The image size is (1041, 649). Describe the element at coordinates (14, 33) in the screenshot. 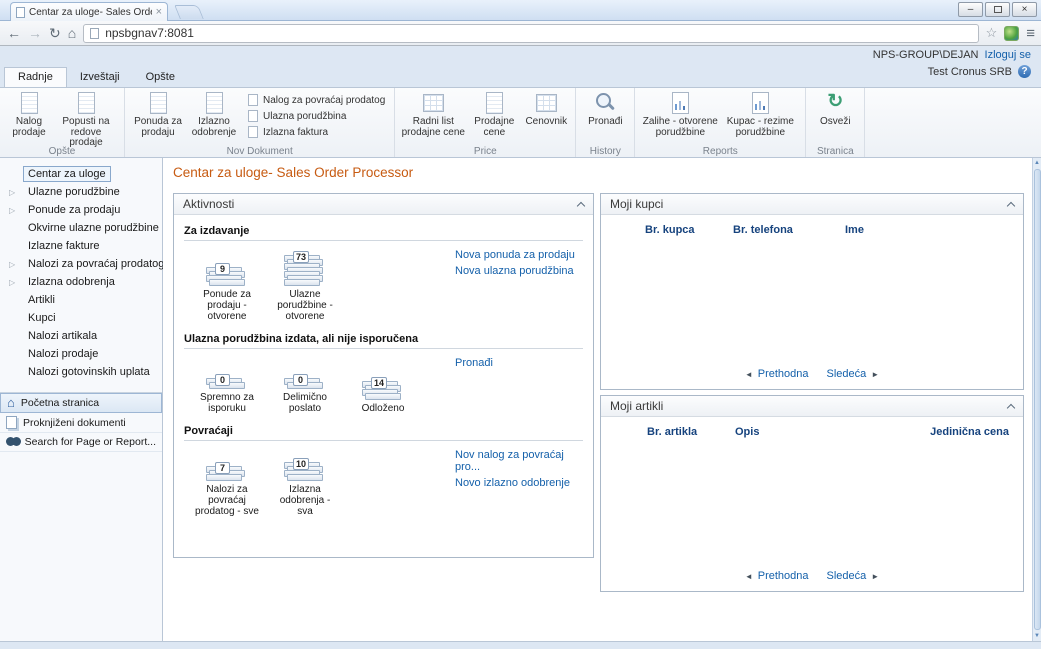

I see `back-button: ←` at that location.